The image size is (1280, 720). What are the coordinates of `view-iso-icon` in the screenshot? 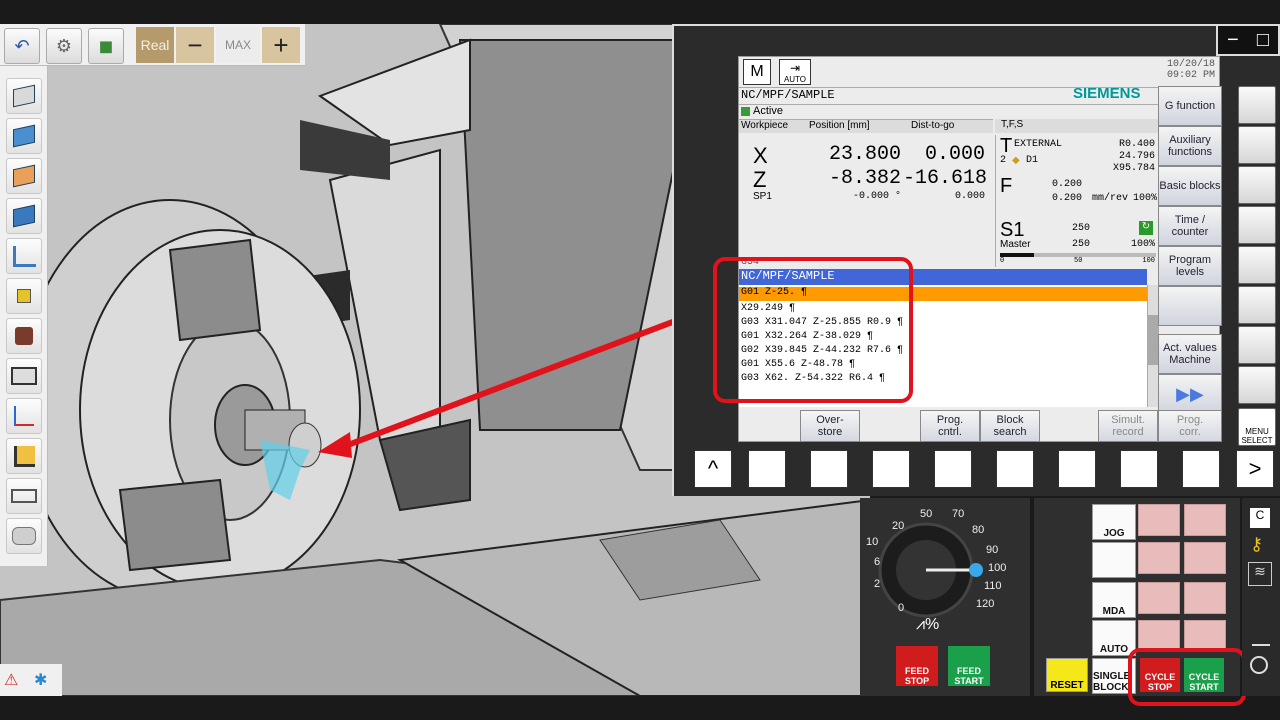 It's located at (24, 96).